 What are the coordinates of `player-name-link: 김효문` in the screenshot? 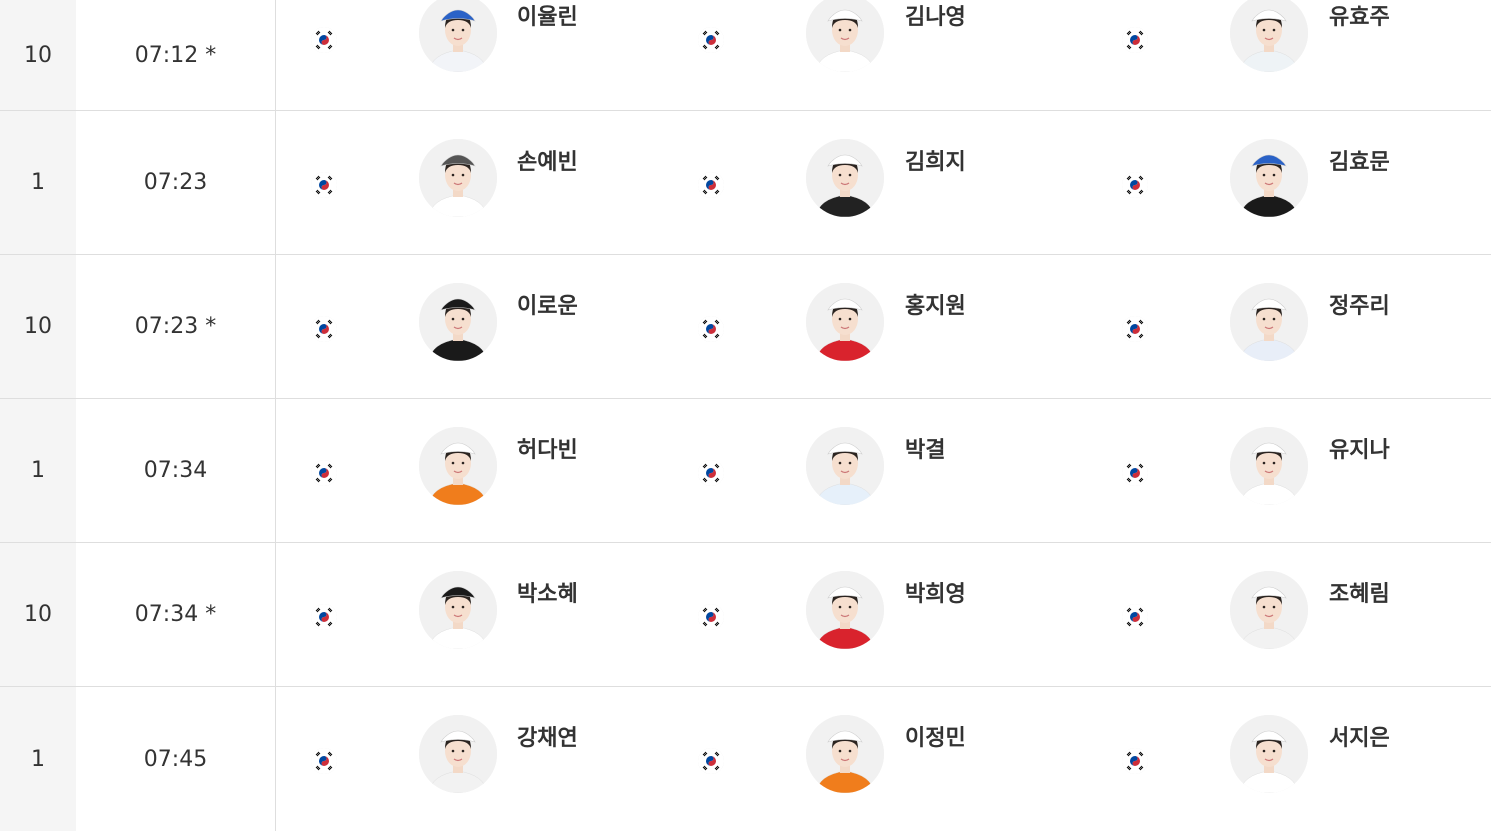 It's located at (1359, 160).